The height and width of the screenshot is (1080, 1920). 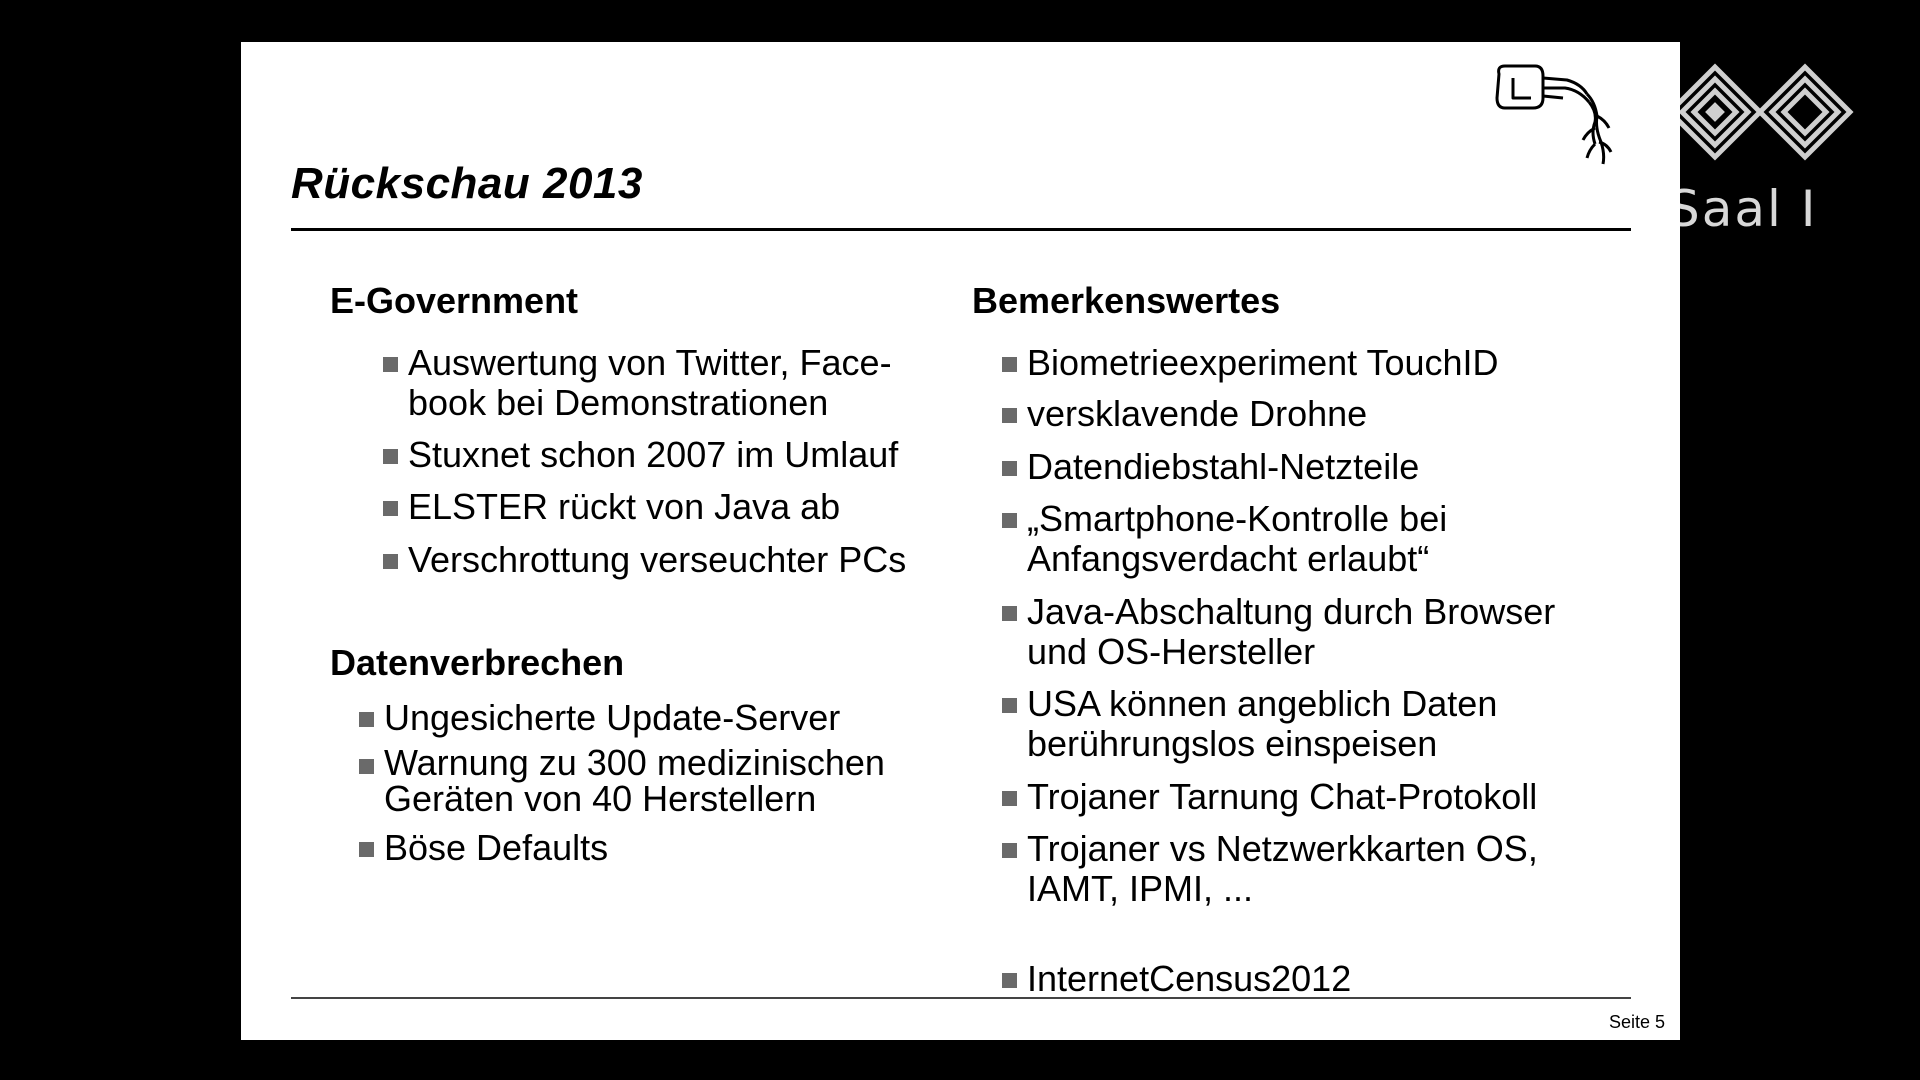 What do you see at coordinates (1312, 467) in the screenshot?
I see `list-item: Datendiebstahl-Netzteile` at bounding box center [1312, 467].